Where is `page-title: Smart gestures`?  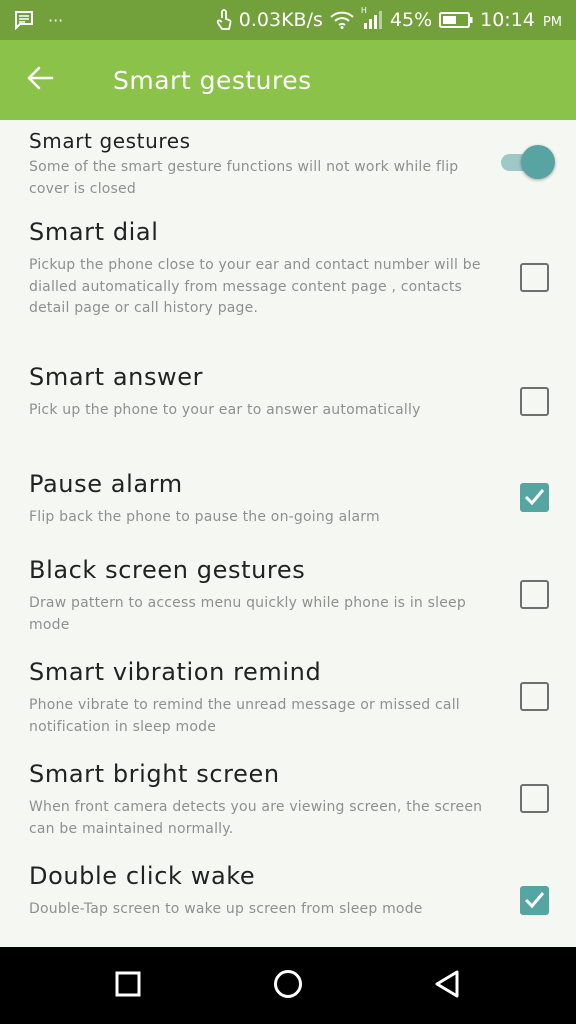
page-title: Smart gestures is located at coordinates (212, 80).